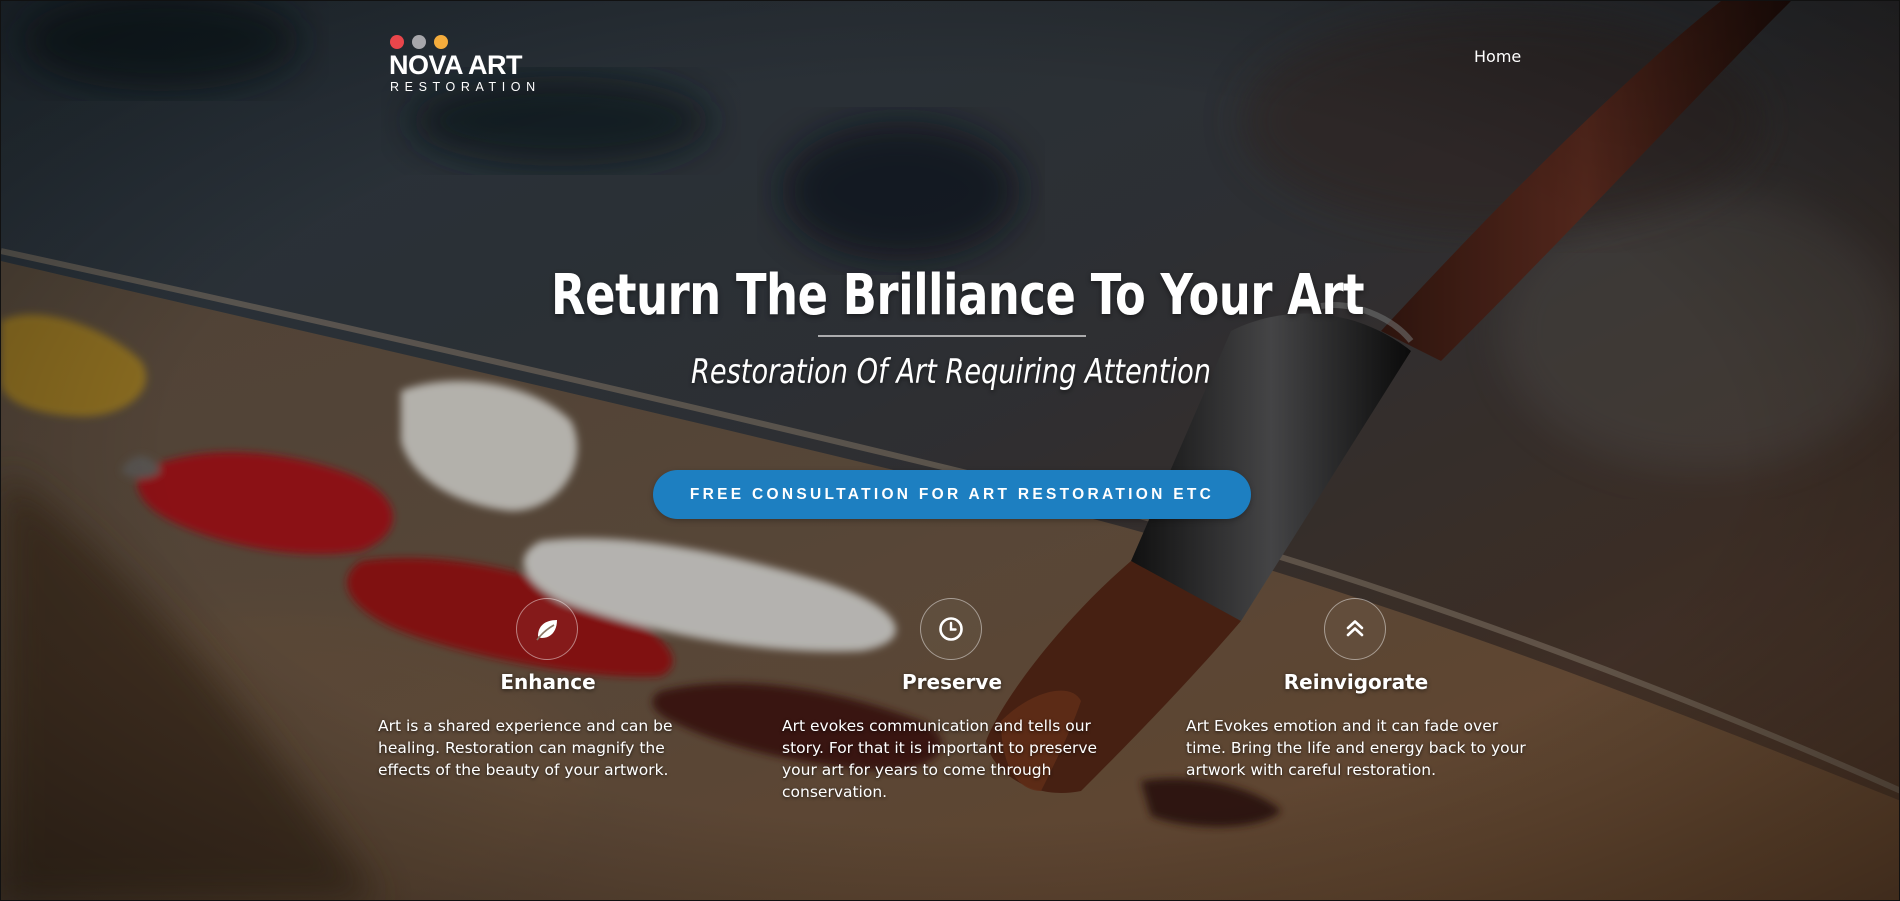 Image resolution: width=1900 pixels, height=901 pixels. I want to click on logo-dot-red, so click(397, 42).